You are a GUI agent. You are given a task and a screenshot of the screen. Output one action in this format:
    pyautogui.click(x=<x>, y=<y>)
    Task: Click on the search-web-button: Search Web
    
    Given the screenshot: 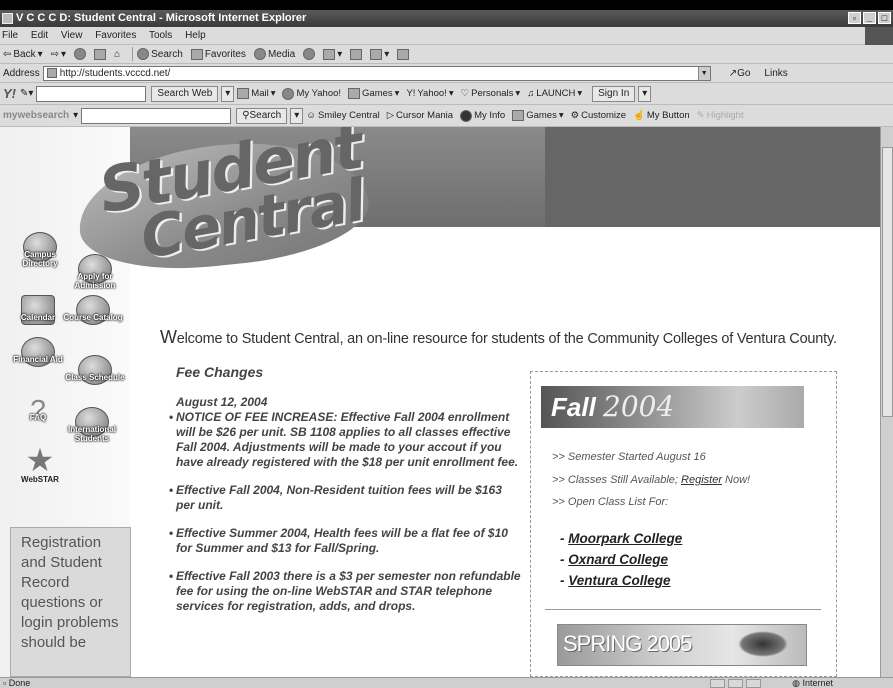 What is the action you would take?
    pyautogui.click(x=185, y=93)
    